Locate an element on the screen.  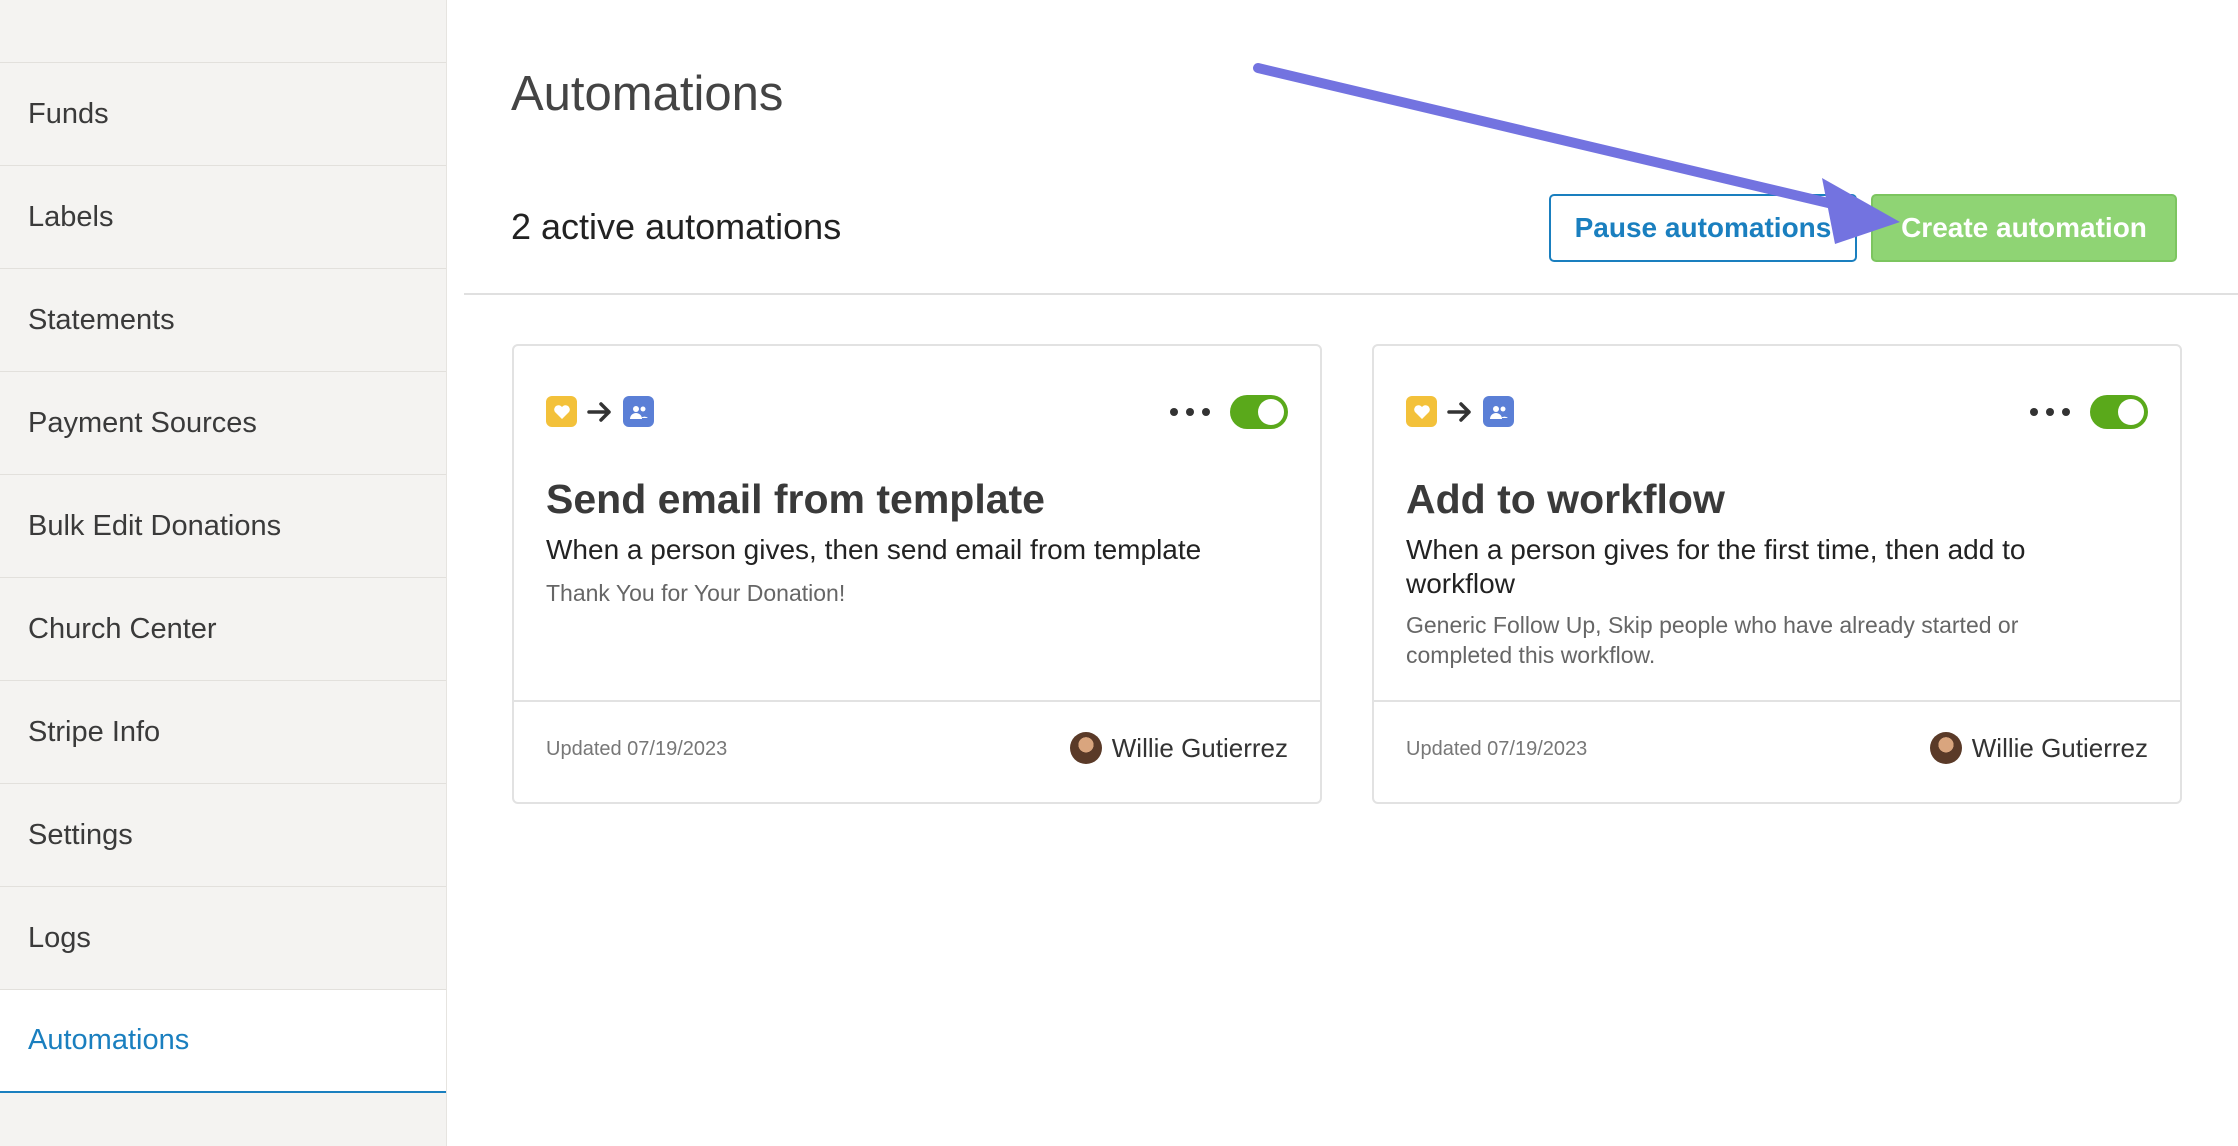
sidebar-item-labels: Labels is located at coordinates (223, 217).